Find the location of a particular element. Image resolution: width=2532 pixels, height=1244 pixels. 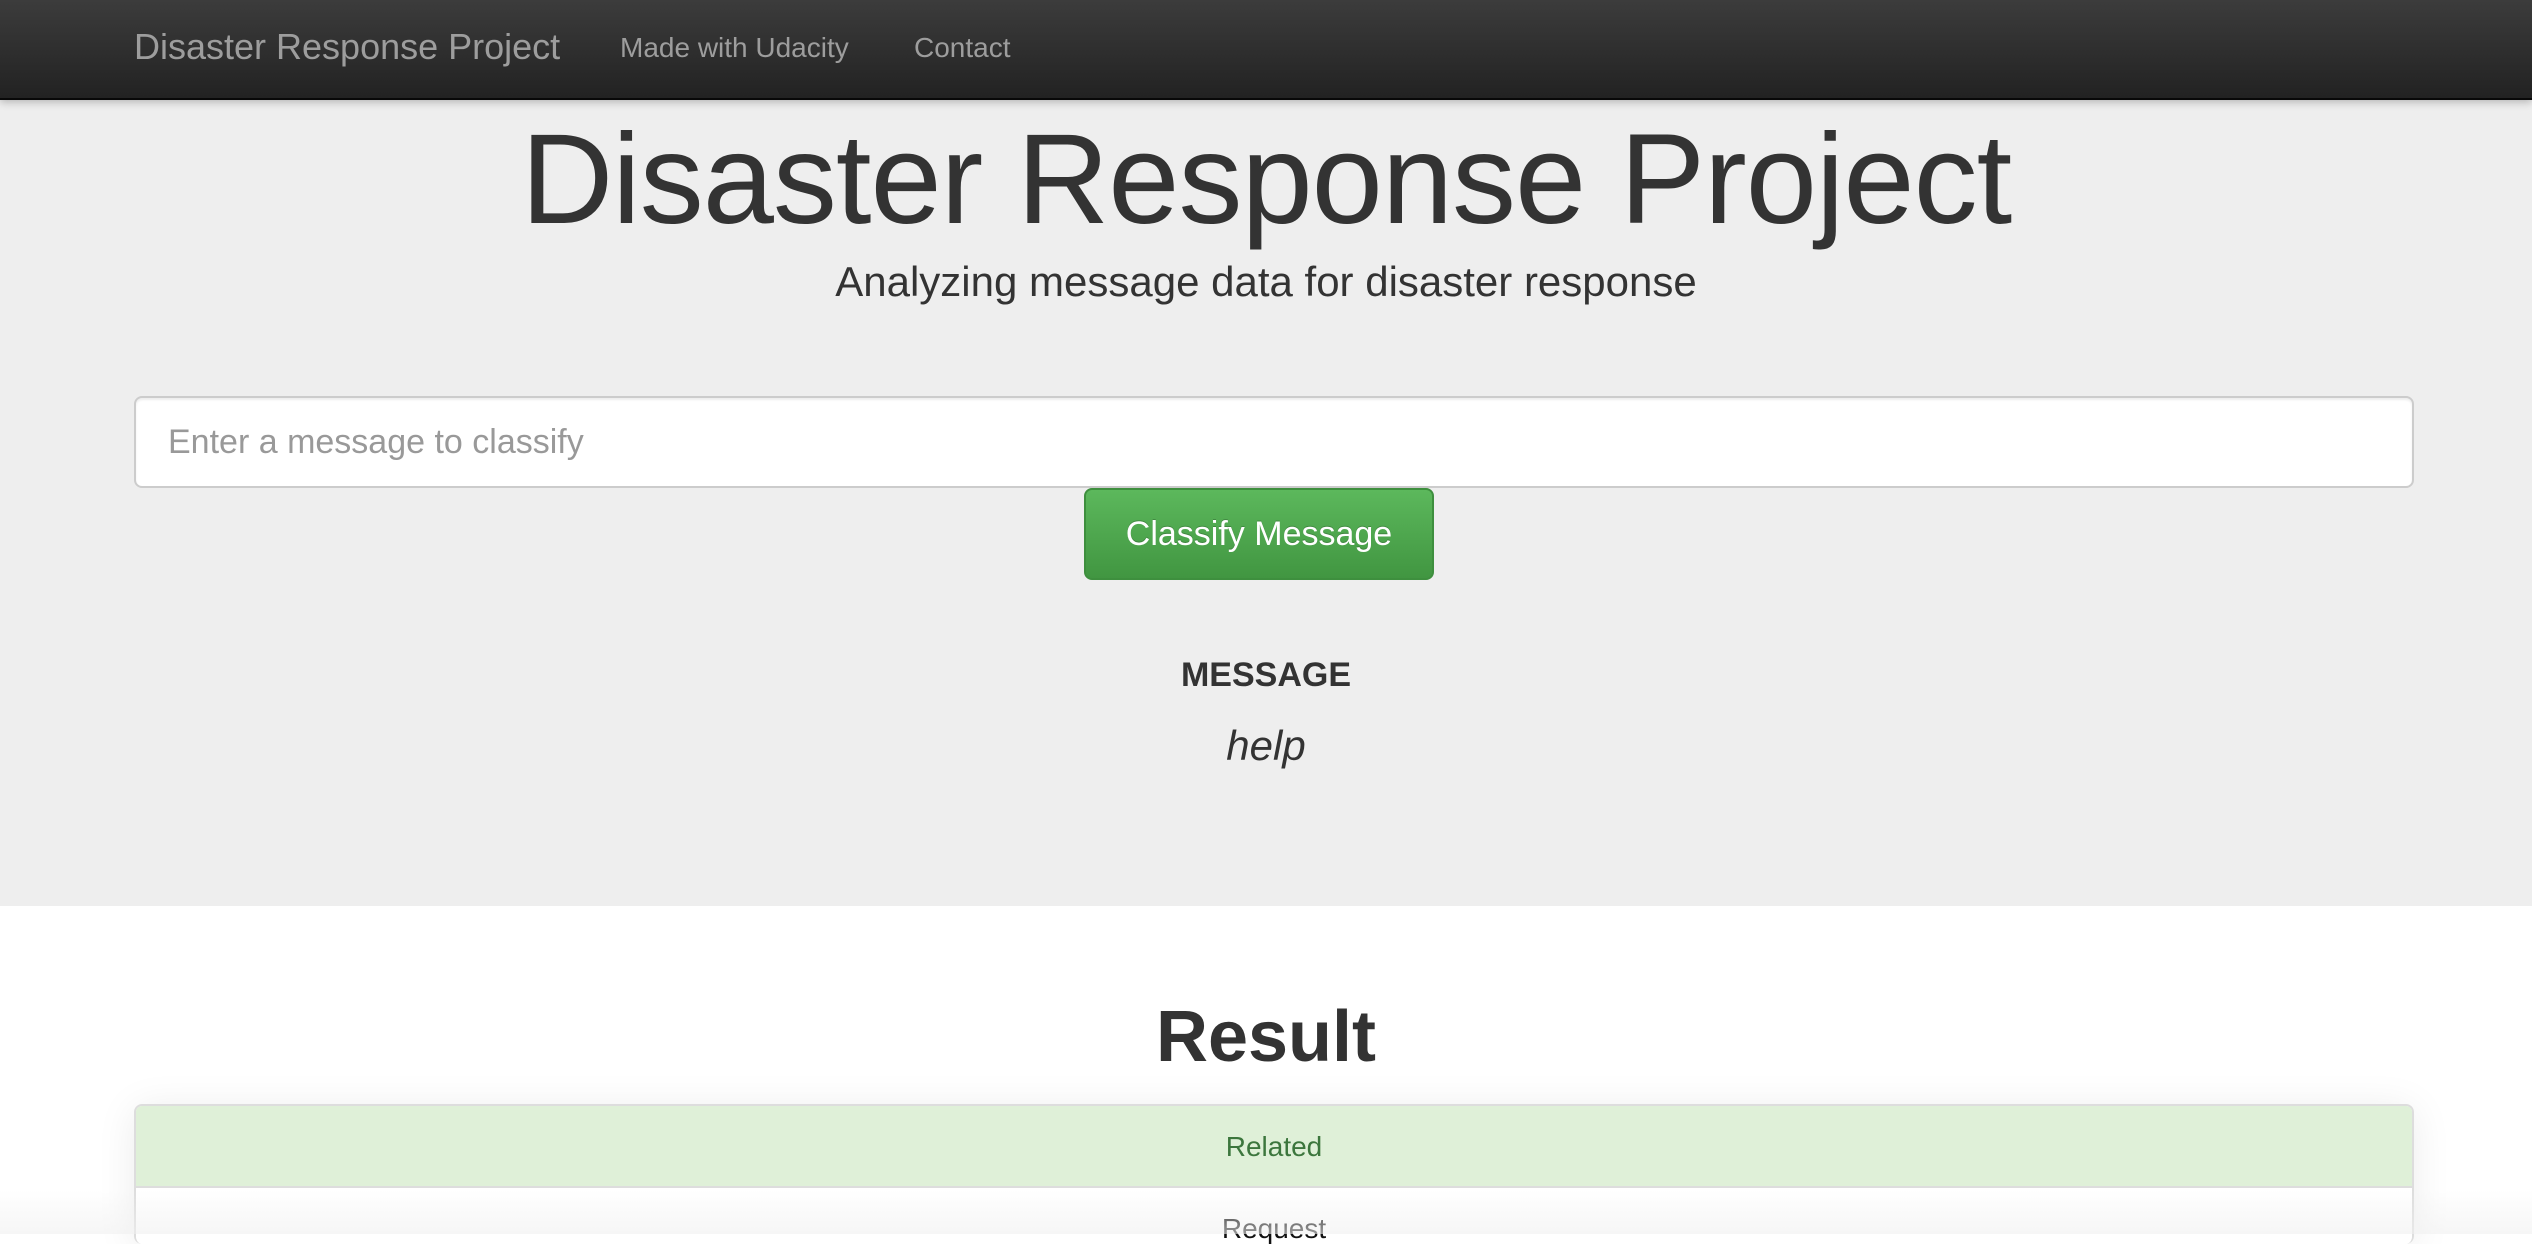

result-heading: Result is located at coordinates (1266, 1037).